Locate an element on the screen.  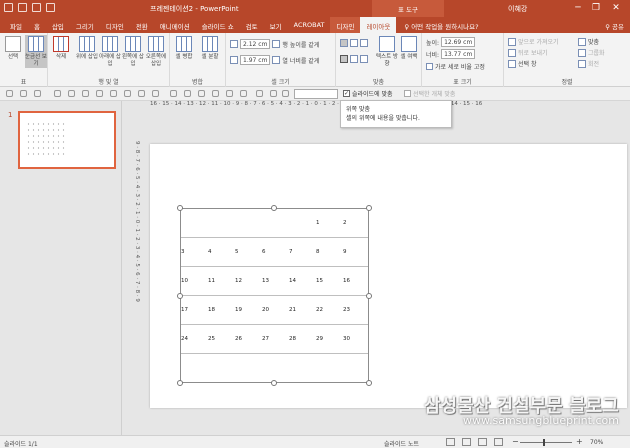
resize-handle-bottom-right is located at coordinates (369, 383).